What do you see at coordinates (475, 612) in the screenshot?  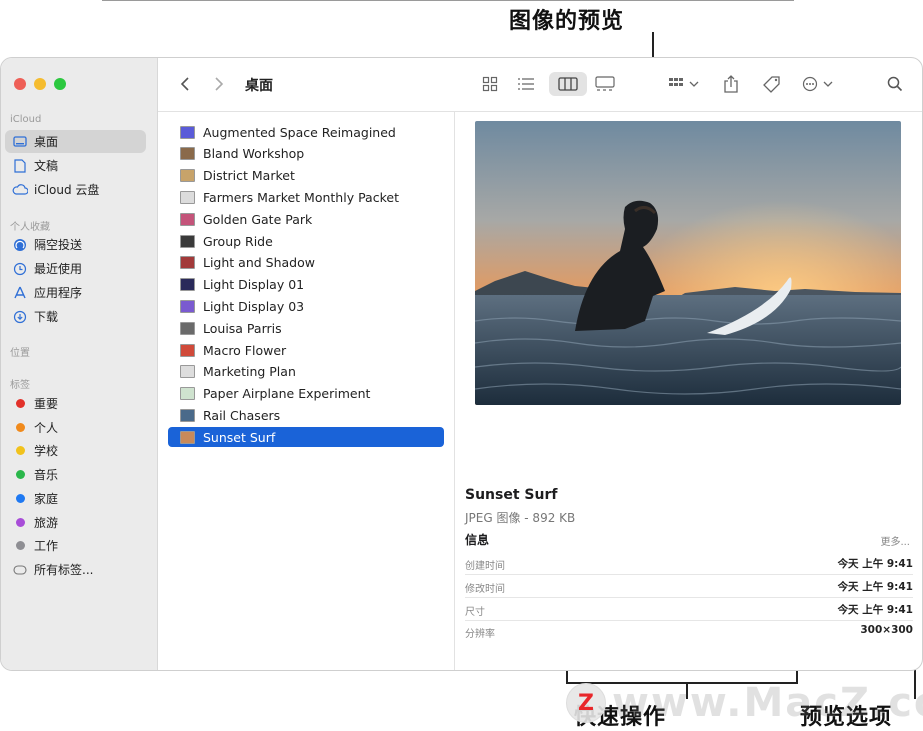 I see `info-key: 尺寸` at bounding box center [475, 612].